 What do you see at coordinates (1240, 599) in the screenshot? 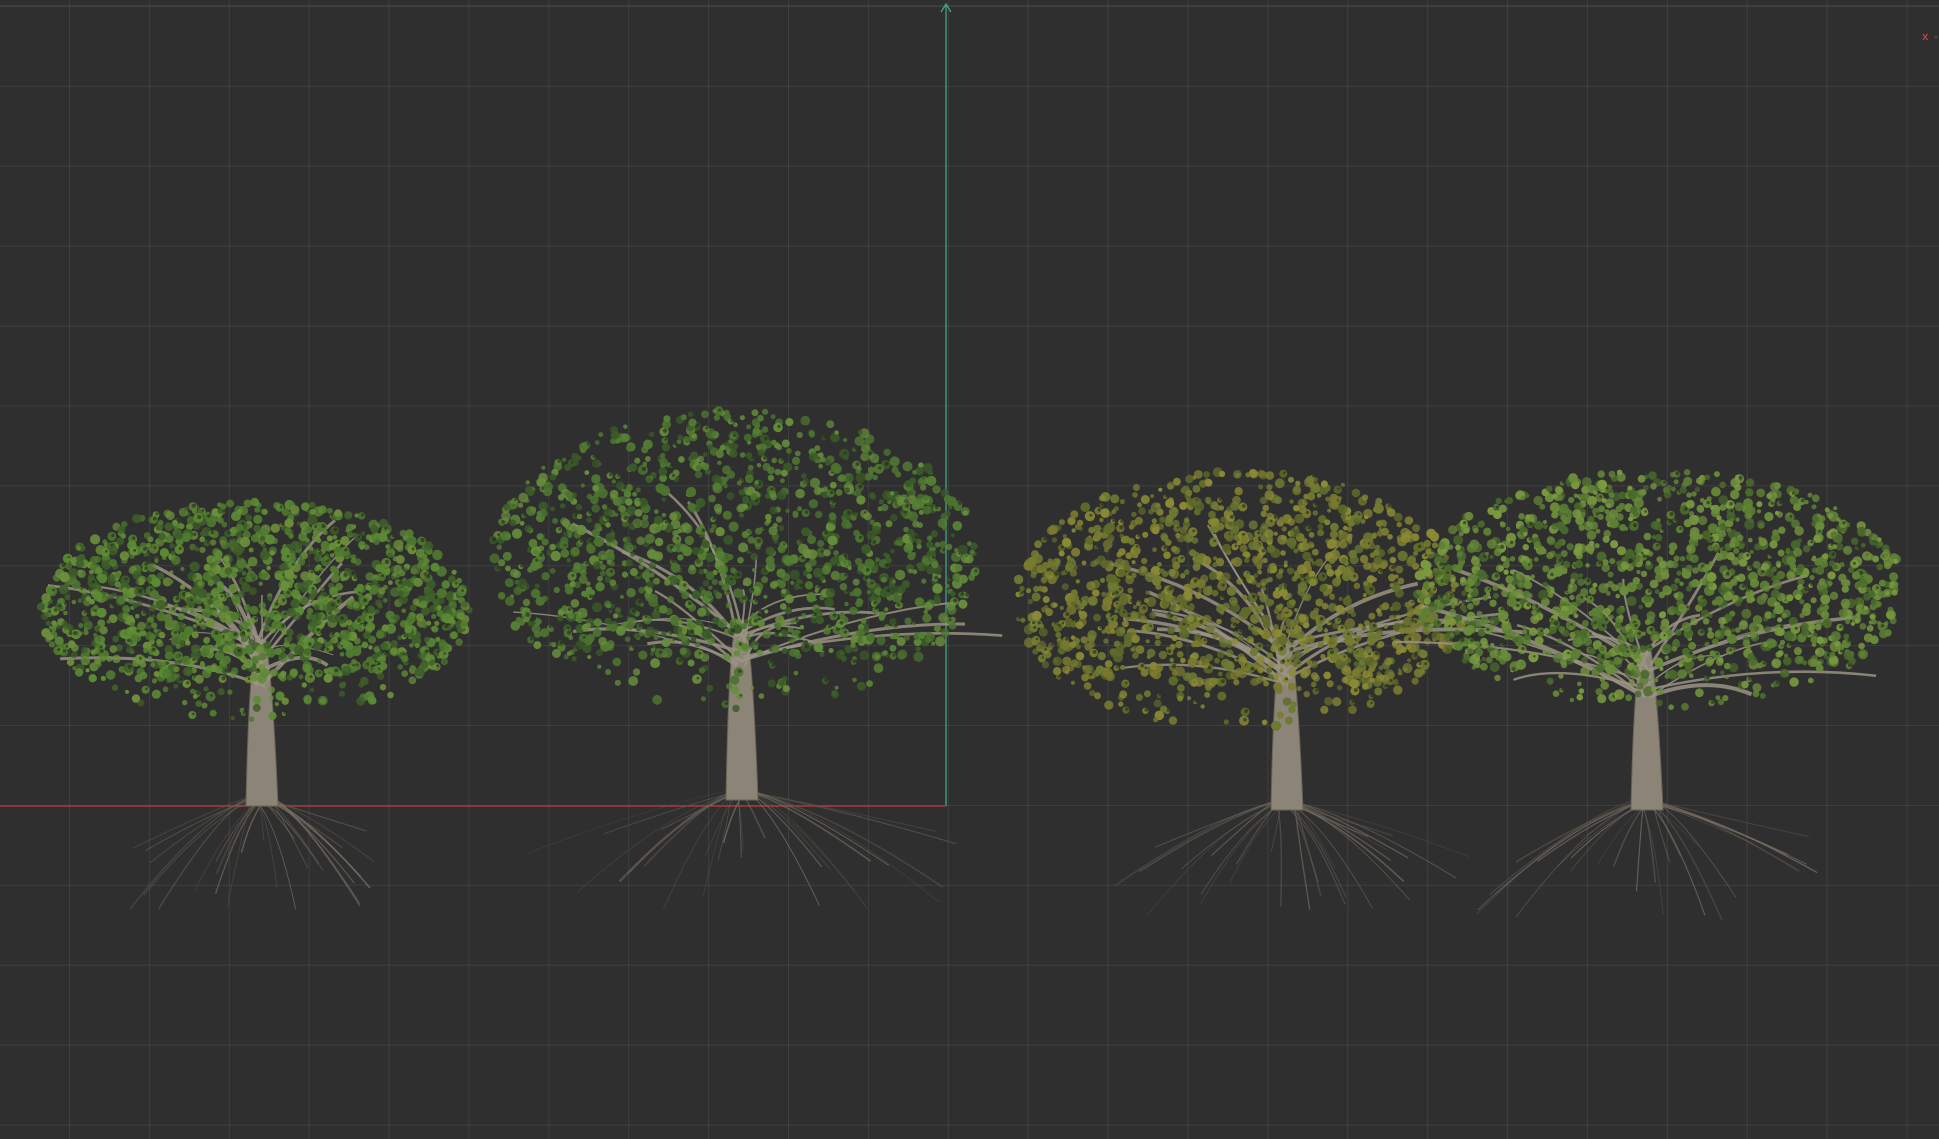
I see `tree-3-foliage` at bounding box center [1240, 599].